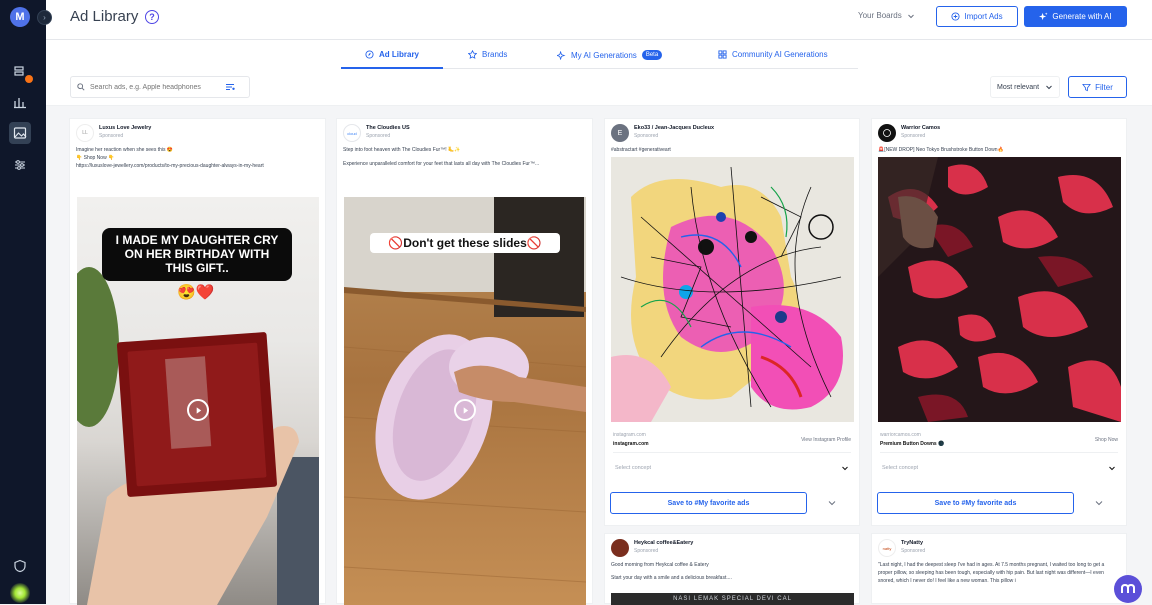 The width and height of the screenshot is (1152, 605). I want to click on save-label: Save to #My favorite ads, so click(708, 503).